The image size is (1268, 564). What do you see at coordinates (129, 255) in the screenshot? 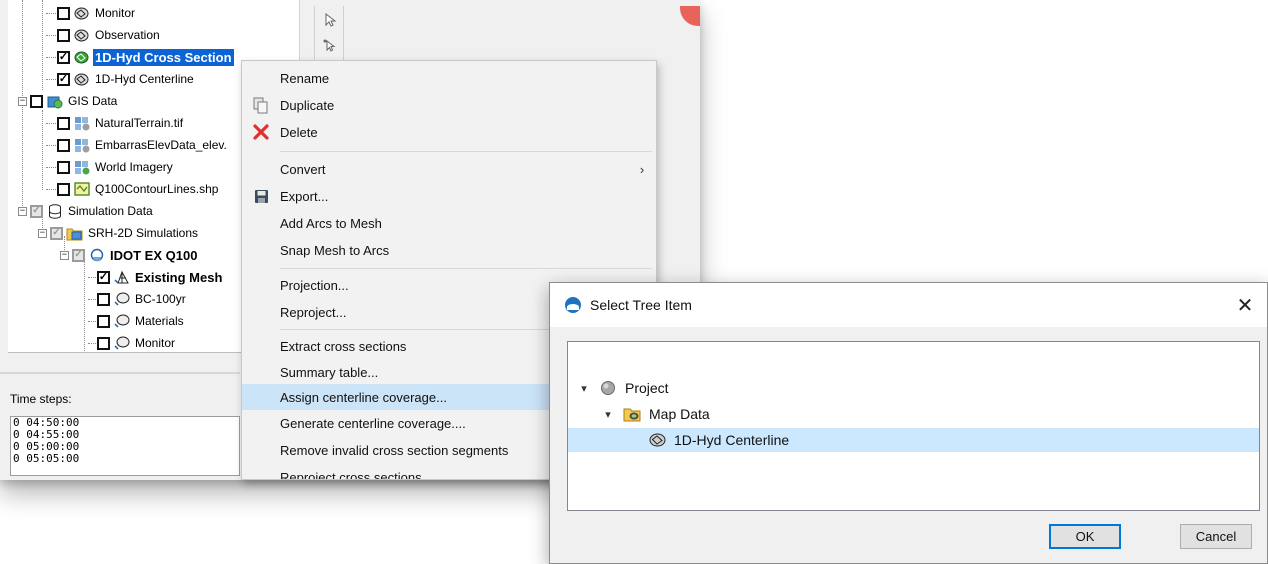
I see `tree-item-idot-ex-q100: − IDOT EX Q100` at bounding box center [129, 255].